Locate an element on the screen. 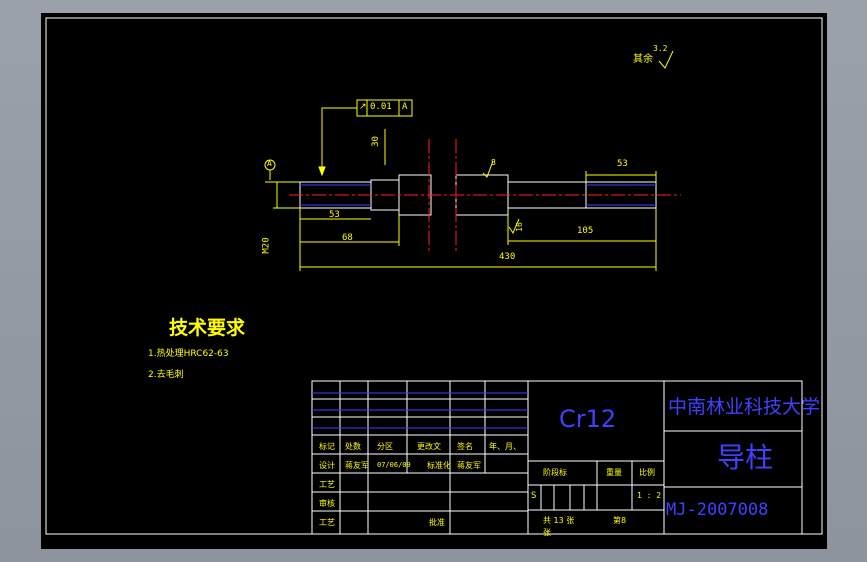 Image resolution: width=867 pixels, height=562 pixels. dimension-lines is located at coordinates (465, 200).